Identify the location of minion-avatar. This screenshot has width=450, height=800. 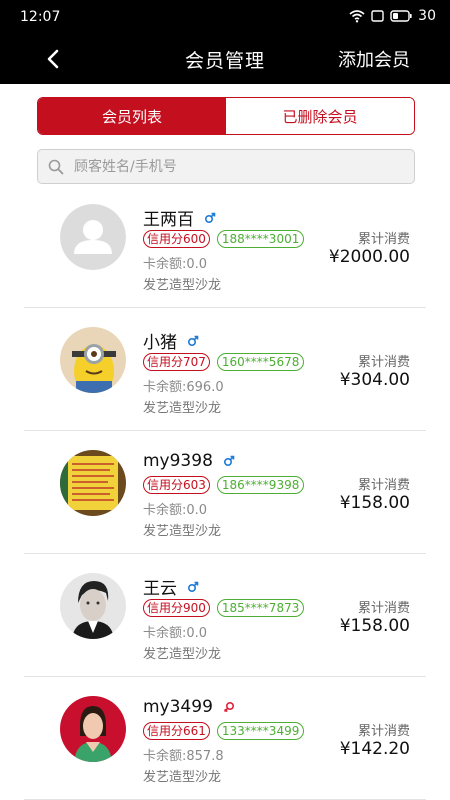
(93, 360).